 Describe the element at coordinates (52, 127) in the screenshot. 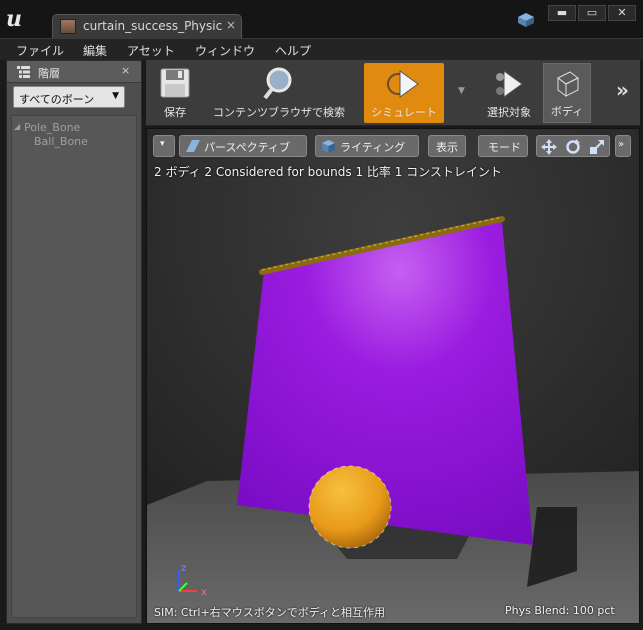

I see `tree-item-pole-bone: Pole_Bone` at that location.